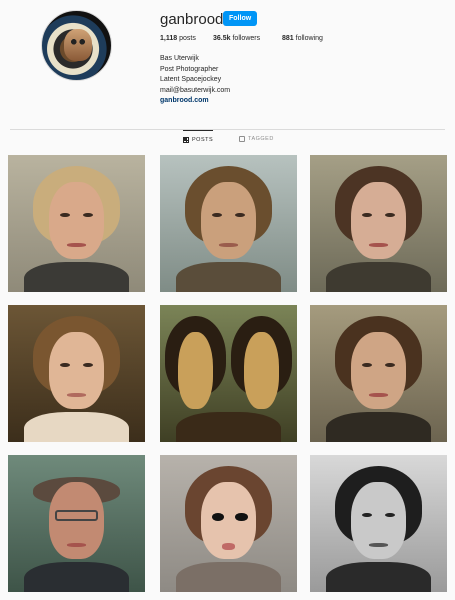 This screenshot has width=455, height=600. I want to click on followers-stat: 36.5k followers, so click(236, 38).